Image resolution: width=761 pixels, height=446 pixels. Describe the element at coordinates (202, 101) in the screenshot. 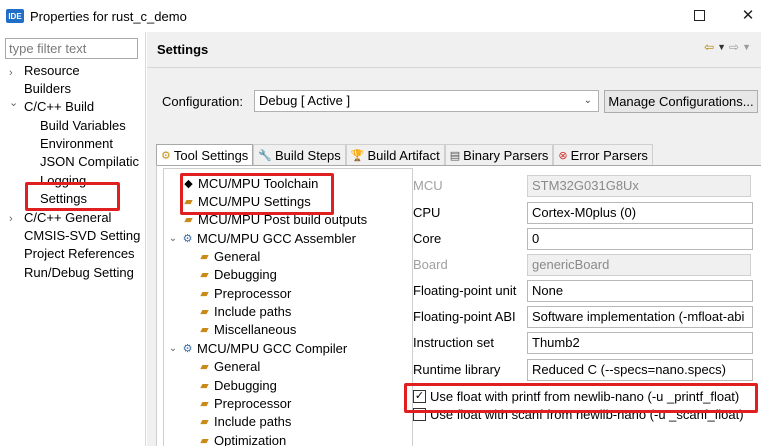

I see `configuration-label: Configuration:` at that location.